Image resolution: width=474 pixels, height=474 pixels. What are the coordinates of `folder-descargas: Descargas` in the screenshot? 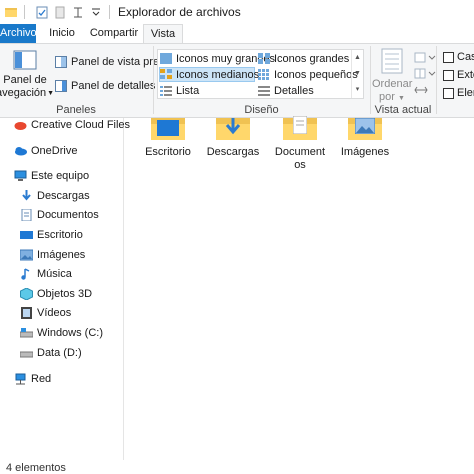 It's located at (233, 138).